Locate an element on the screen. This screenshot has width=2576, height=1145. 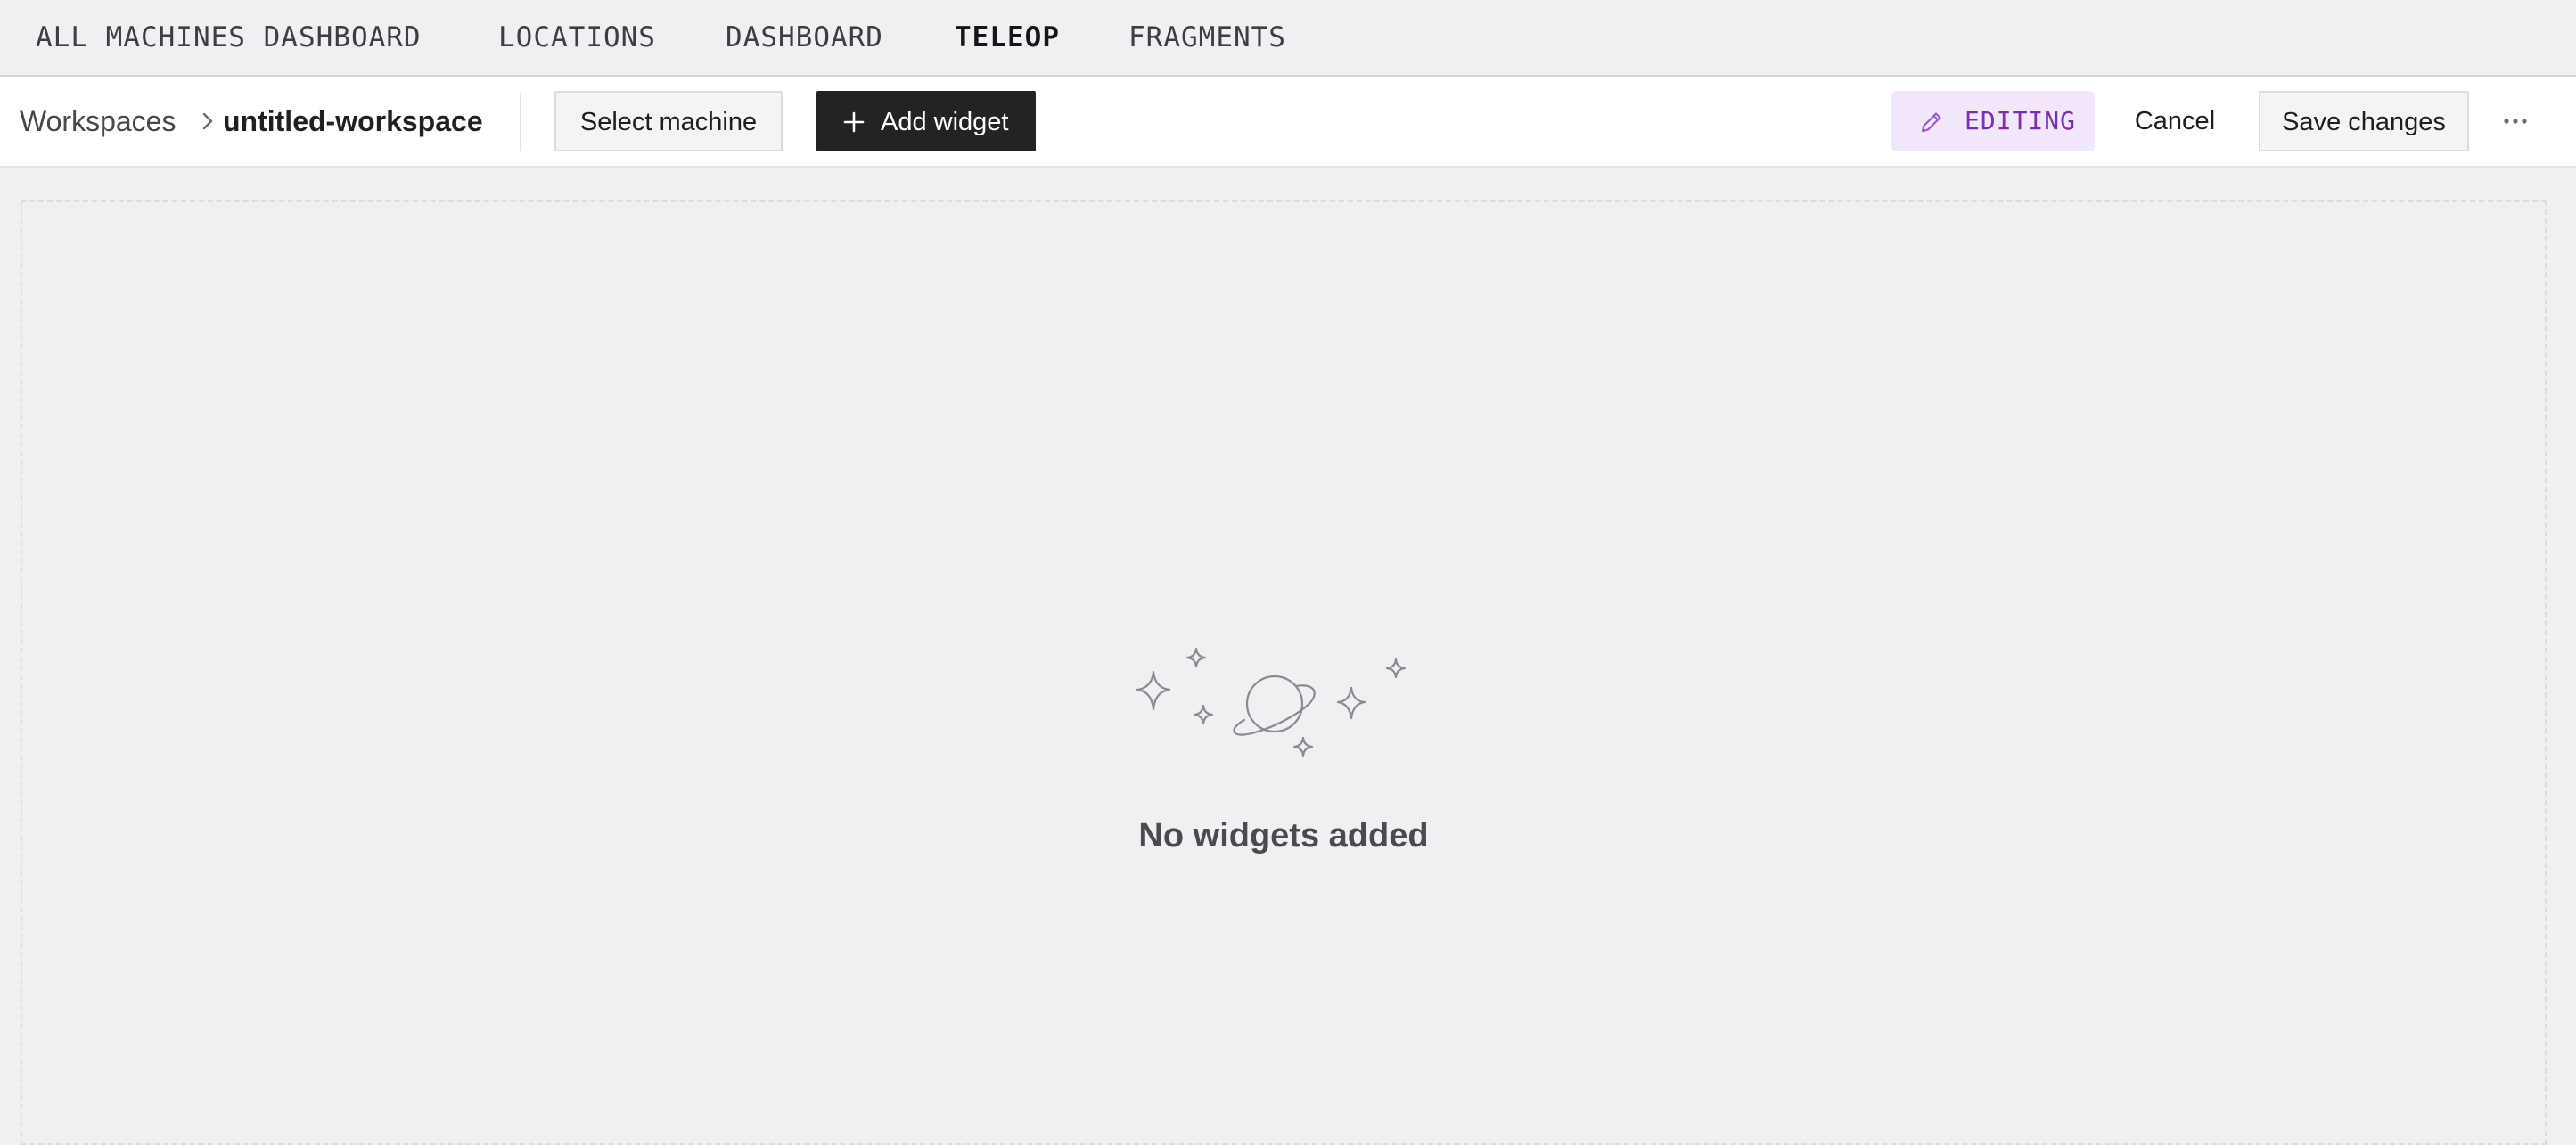
chevron-right-icon is located at coordinates (207, 121).